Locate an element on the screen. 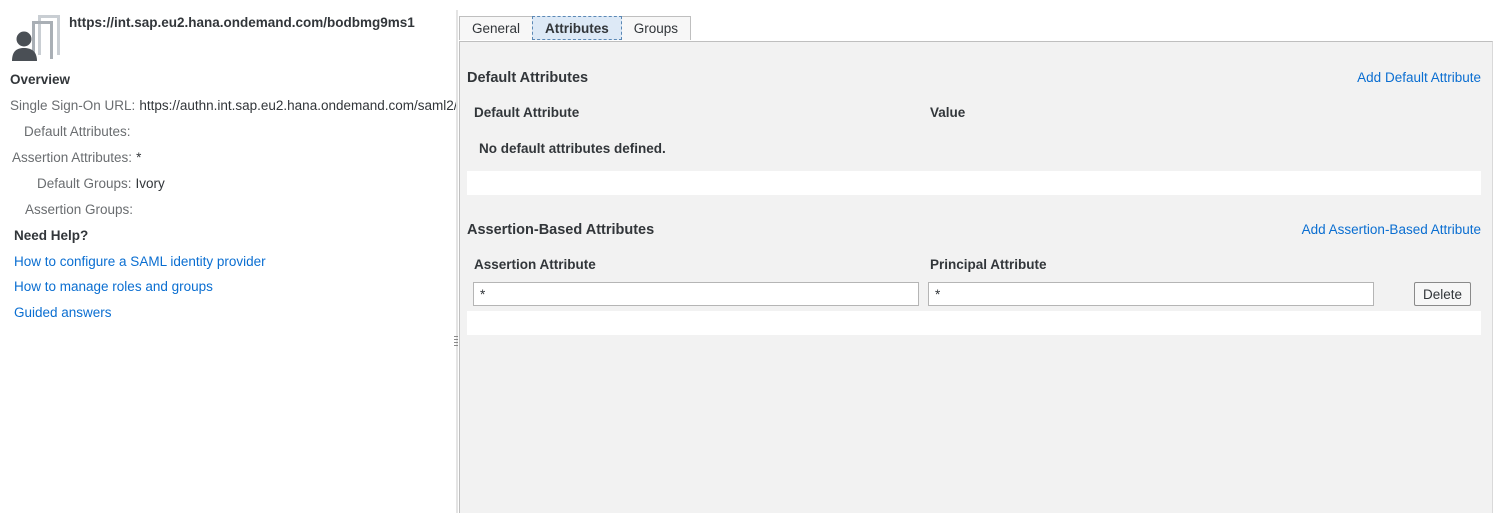 The image size is (1497, 513). column-header-assertion-attribute: Assertion Attribute is located at coordinates (535, 264).